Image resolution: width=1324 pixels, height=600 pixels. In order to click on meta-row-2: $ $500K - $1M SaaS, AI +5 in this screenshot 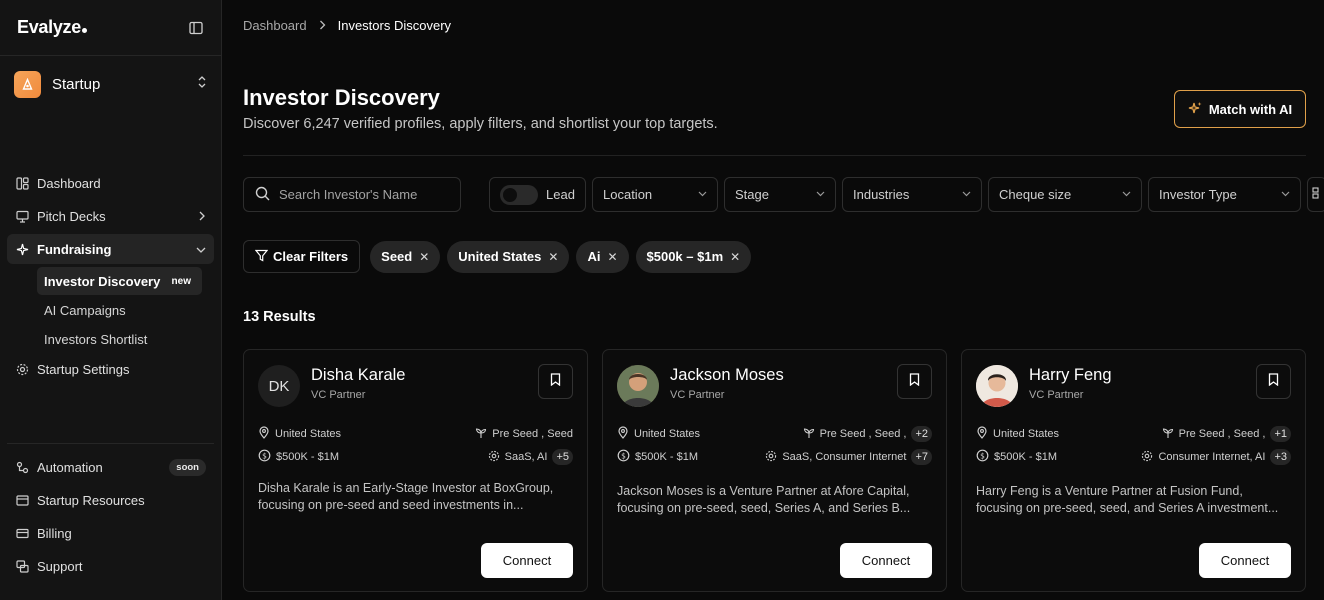, I will do `click(415, 457)`.